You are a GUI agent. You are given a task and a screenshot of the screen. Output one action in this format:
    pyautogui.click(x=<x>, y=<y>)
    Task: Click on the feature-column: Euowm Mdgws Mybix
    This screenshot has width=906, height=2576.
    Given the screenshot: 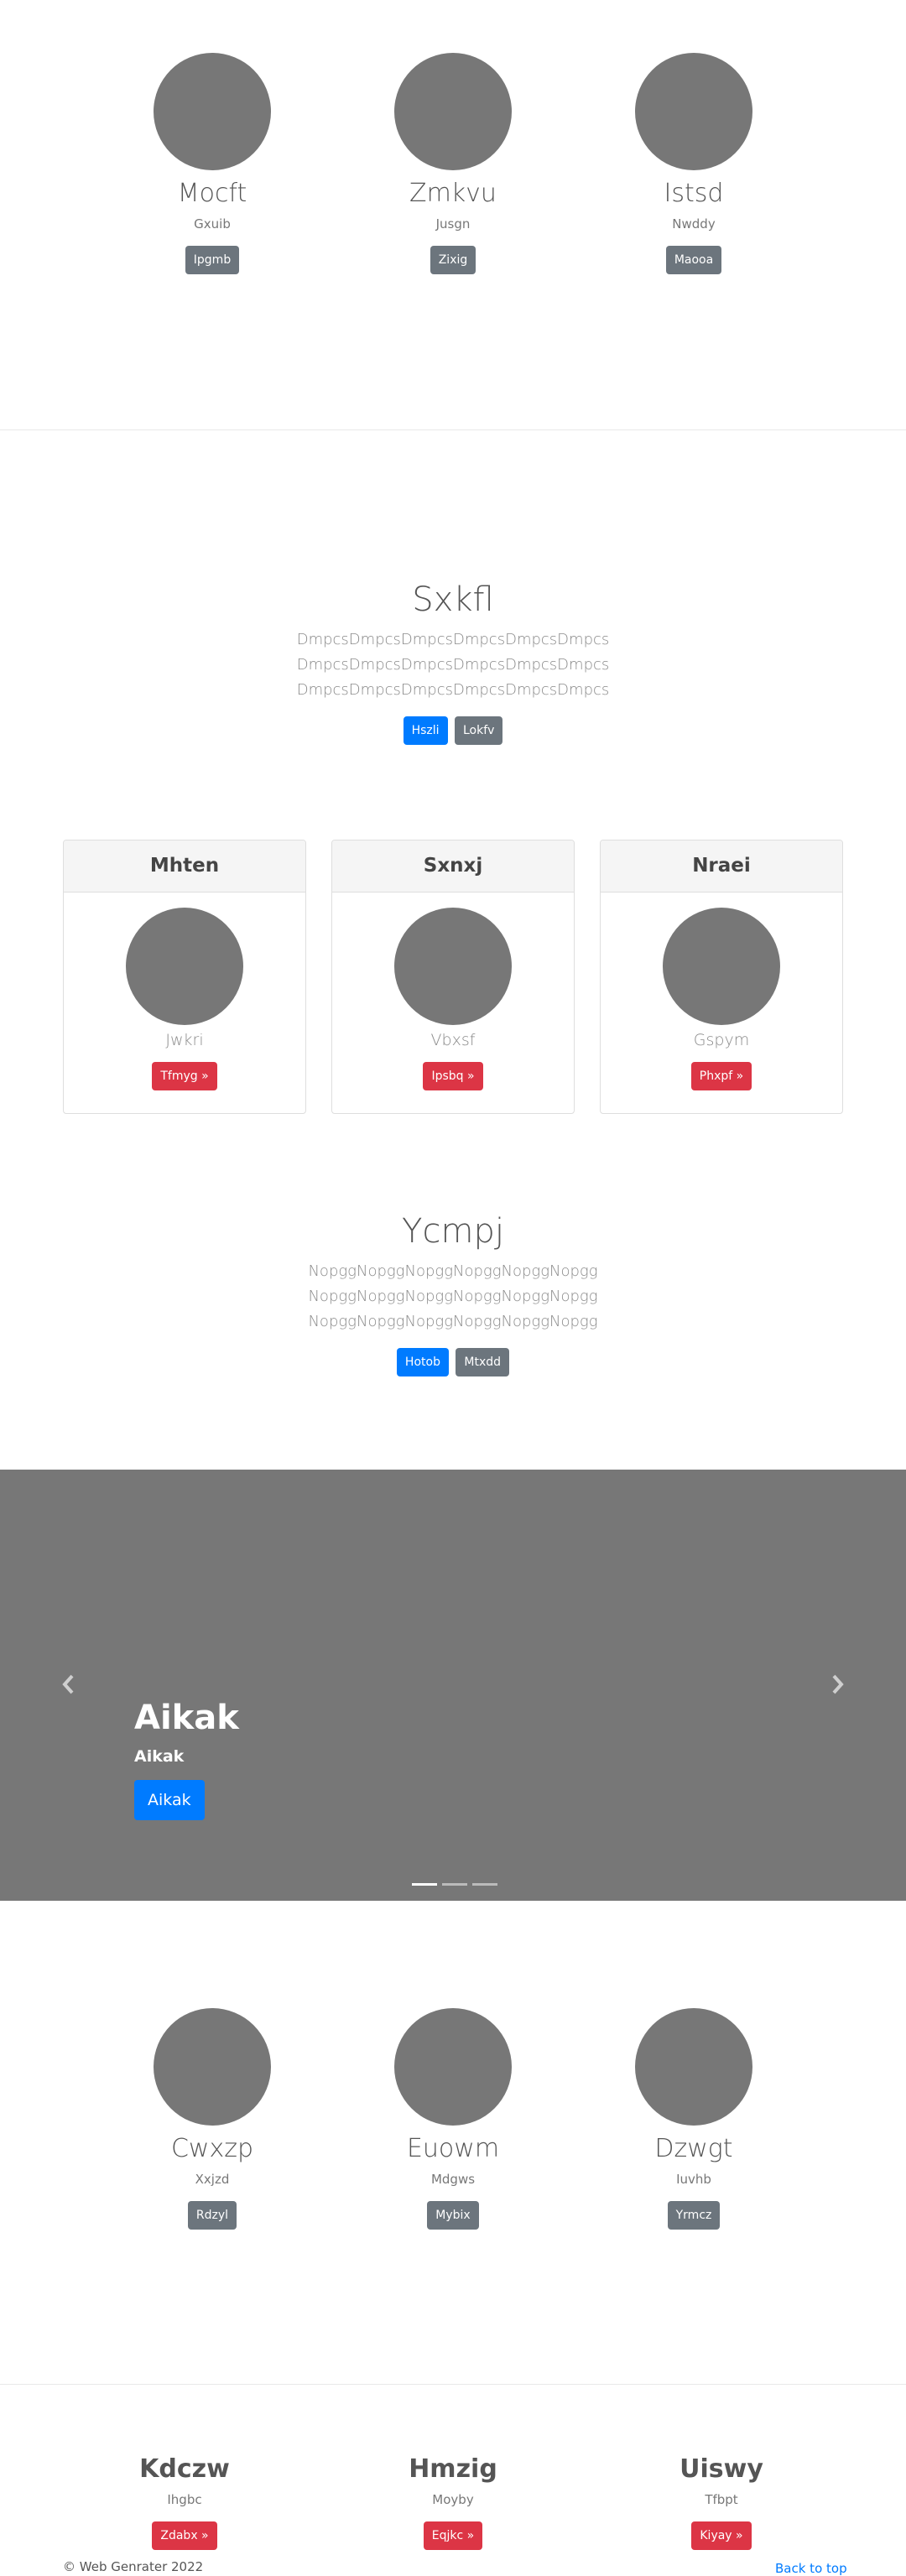 What is the action you would take?
    pyautogui.click(x=453, y=2119)
    